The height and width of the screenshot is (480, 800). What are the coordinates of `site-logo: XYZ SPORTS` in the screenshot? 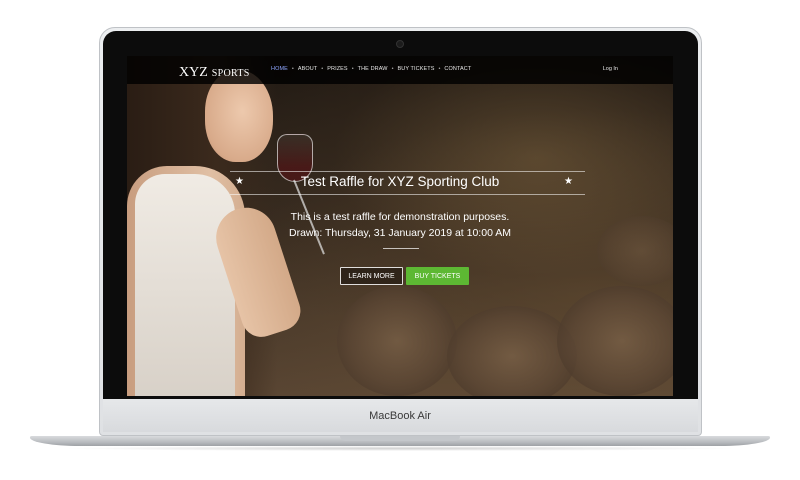 It's located at (214, 72).